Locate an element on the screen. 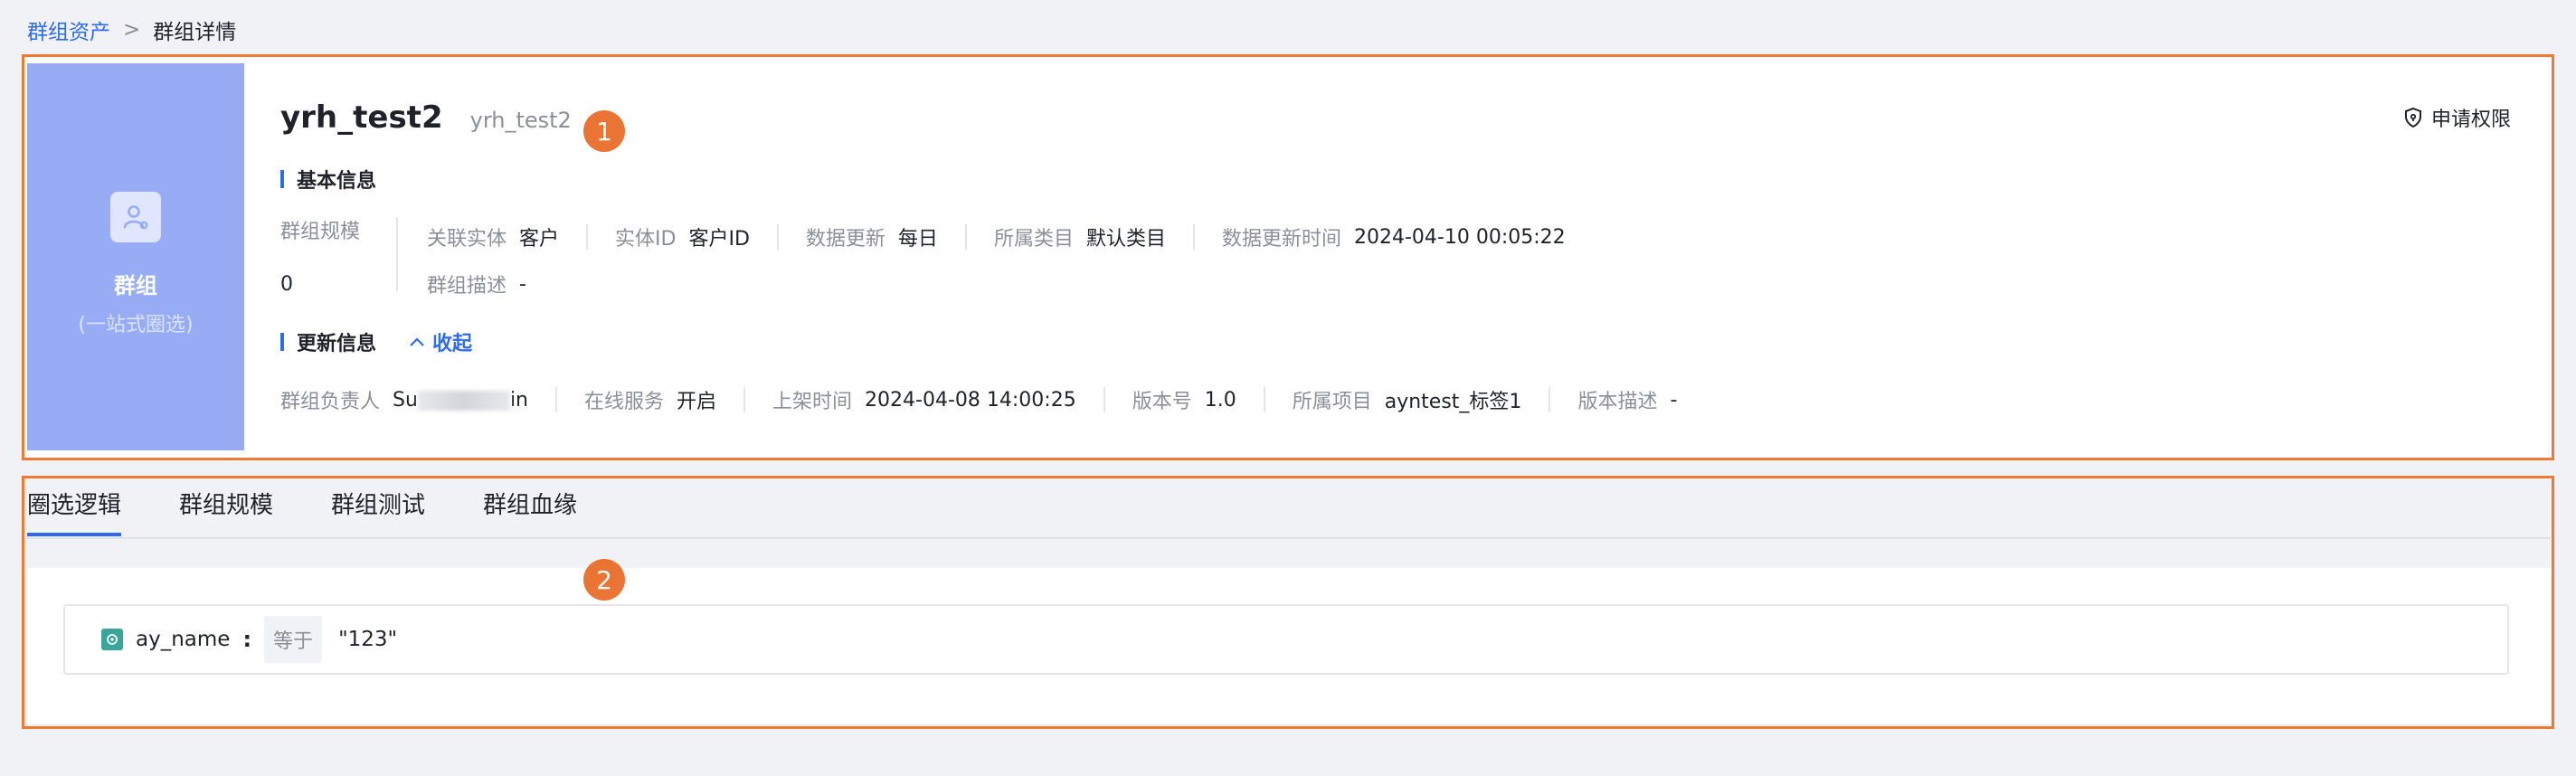  condition-value: "123" is located at coordinates (368, 639).